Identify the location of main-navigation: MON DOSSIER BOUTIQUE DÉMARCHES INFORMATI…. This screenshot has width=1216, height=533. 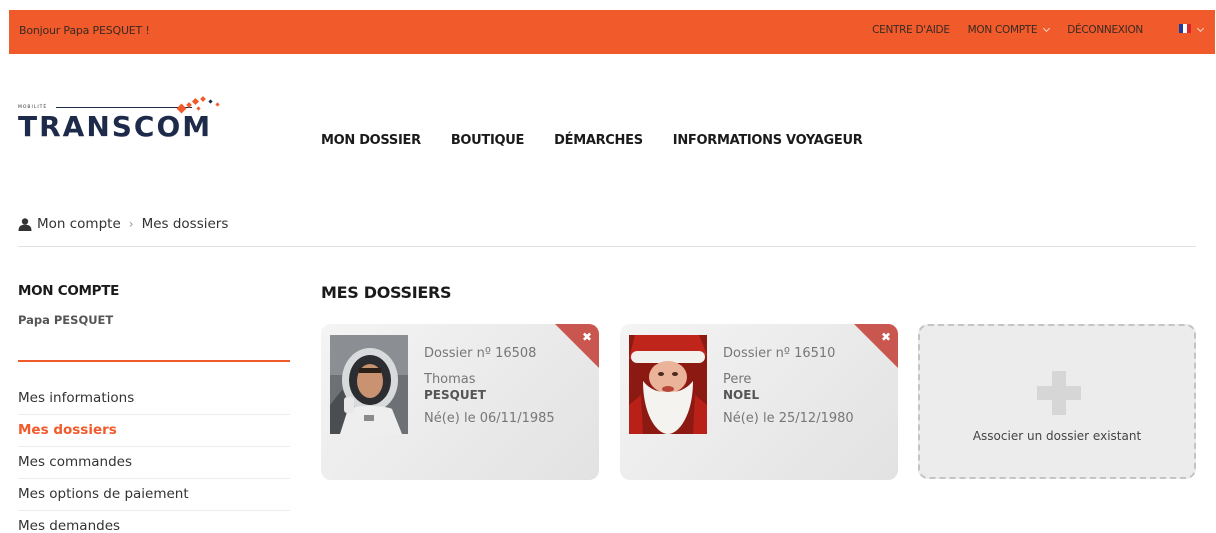
(606, 140).